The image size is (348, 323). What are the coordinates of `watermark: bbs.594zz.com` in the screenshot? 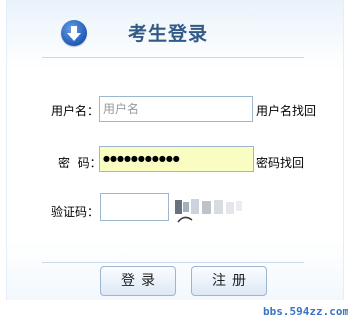 It's located at (305, 311).